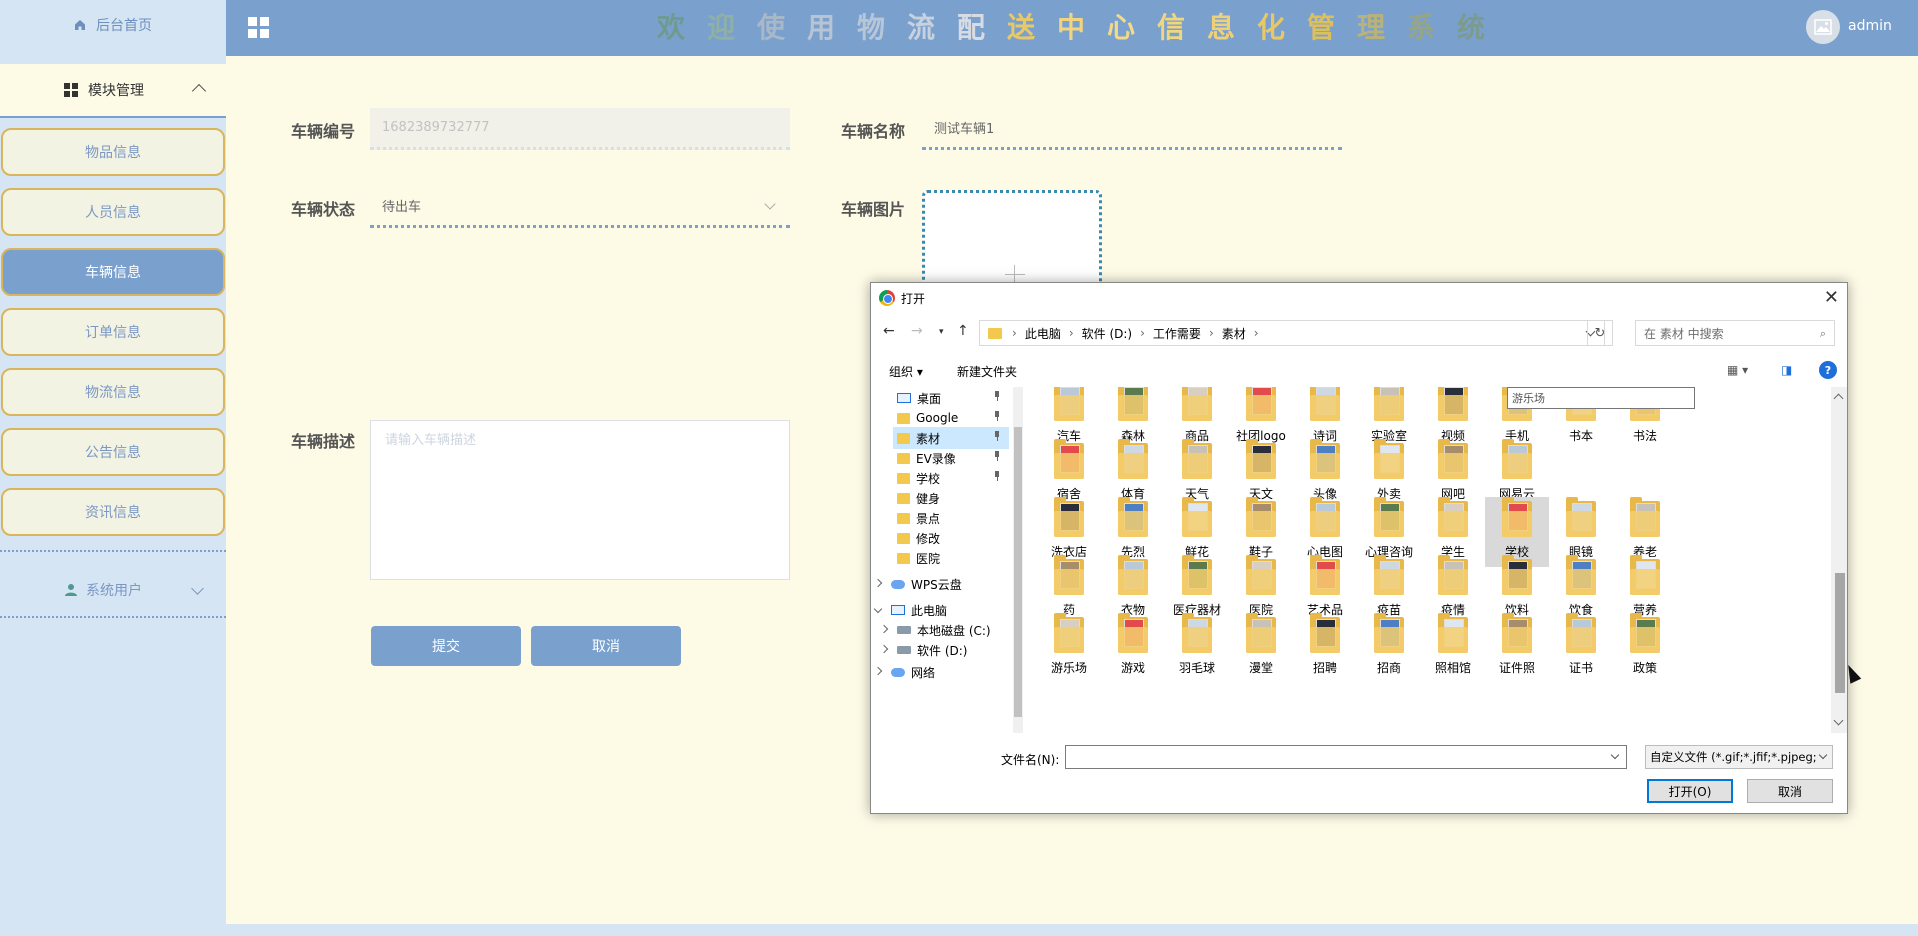  I want to click on image-upload, so click(1012, 238).